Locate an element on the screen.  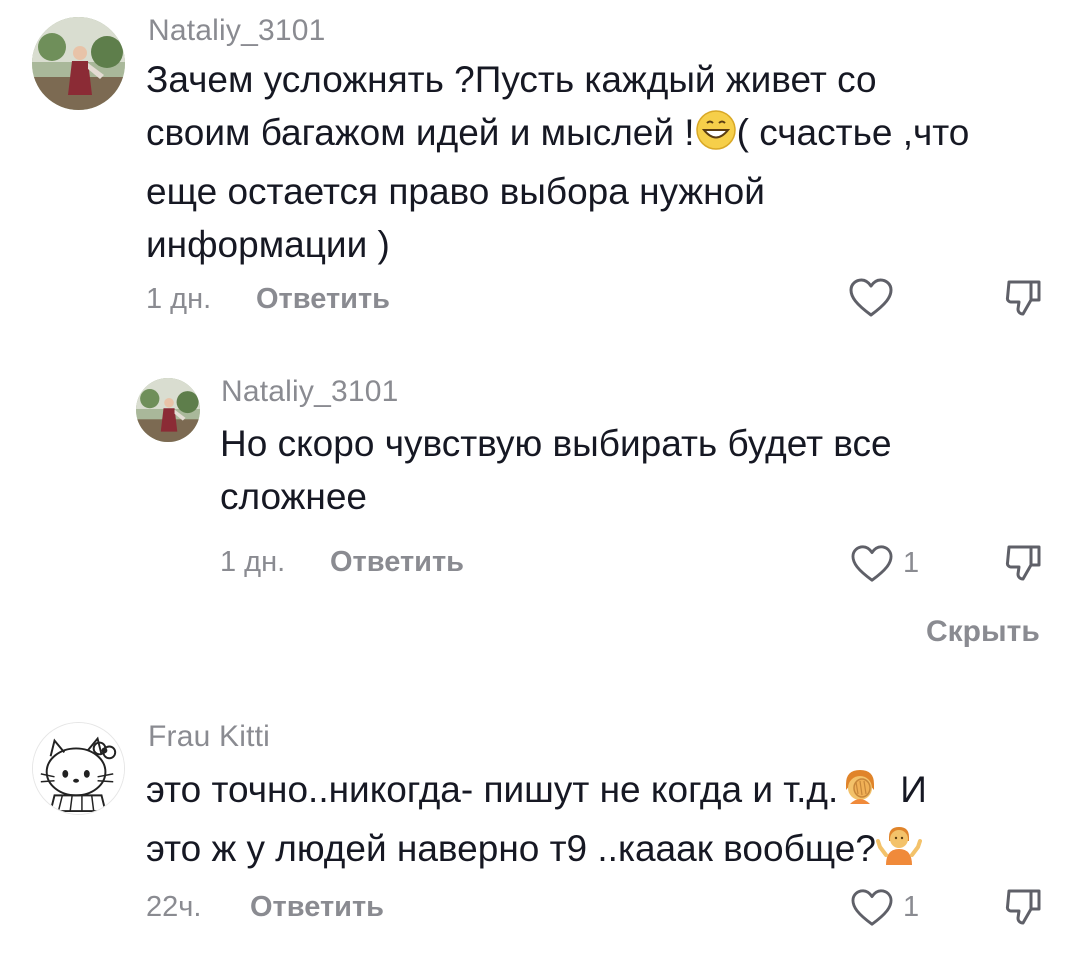
text-segment: И is located at coordinates (913, 789).